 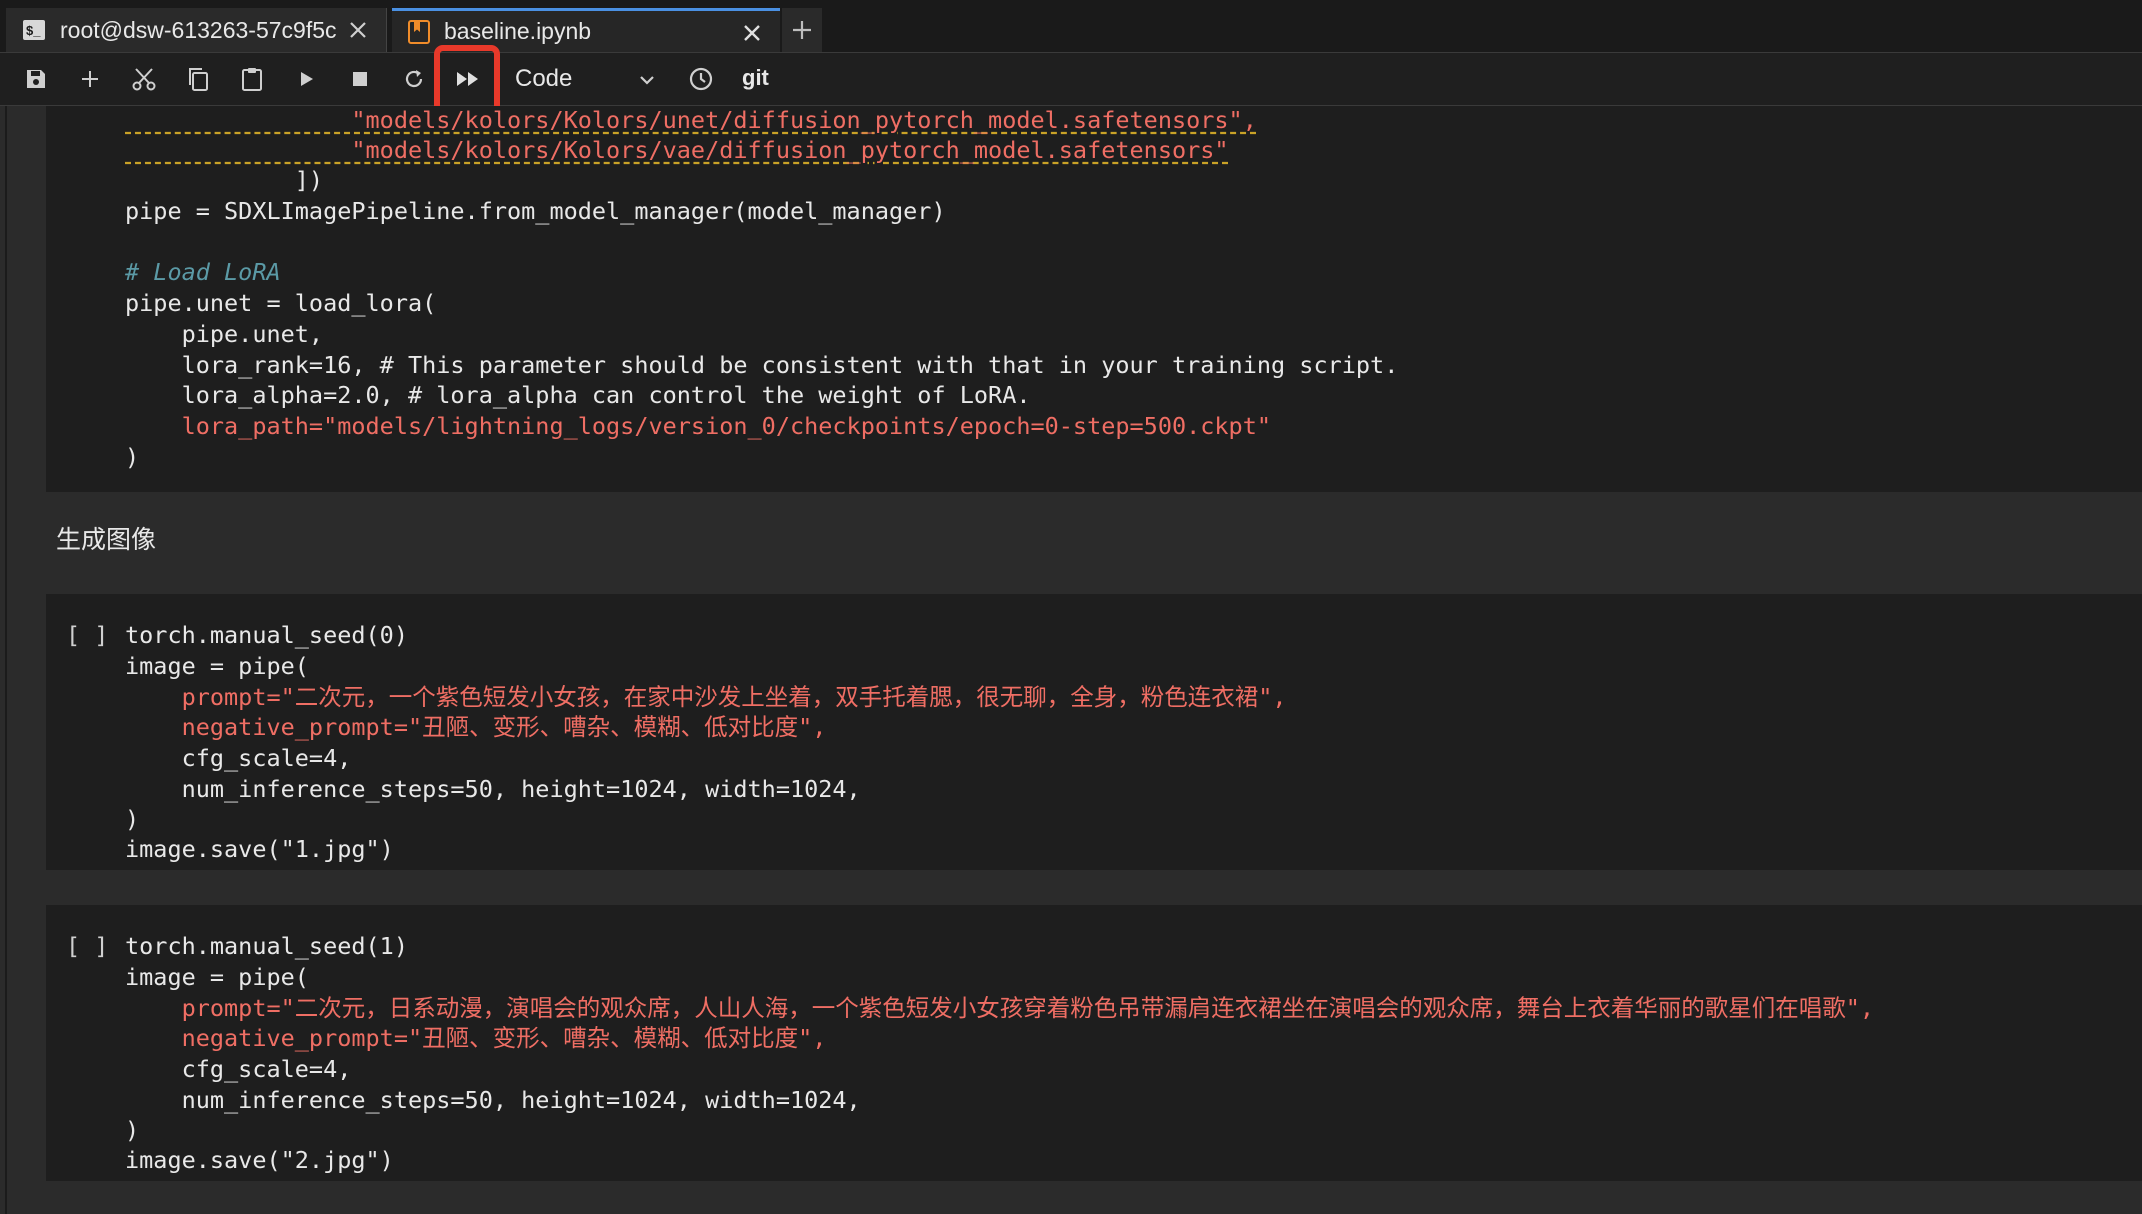 I want to click on history-button, so click(x=701, y=79).